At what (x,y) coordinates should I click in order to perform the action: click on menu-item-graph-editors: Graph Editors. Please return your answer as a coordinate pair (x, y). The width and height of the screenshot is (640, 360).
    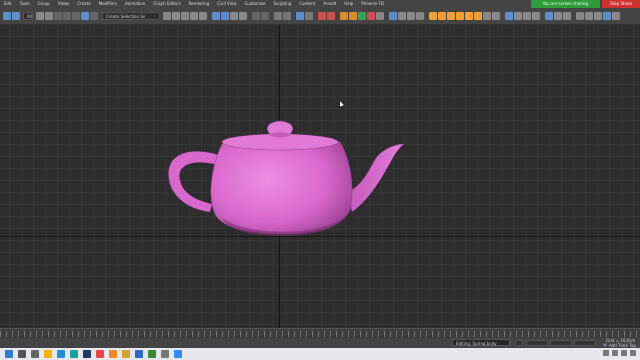
    Looking at the image, I should click on (166, 4).